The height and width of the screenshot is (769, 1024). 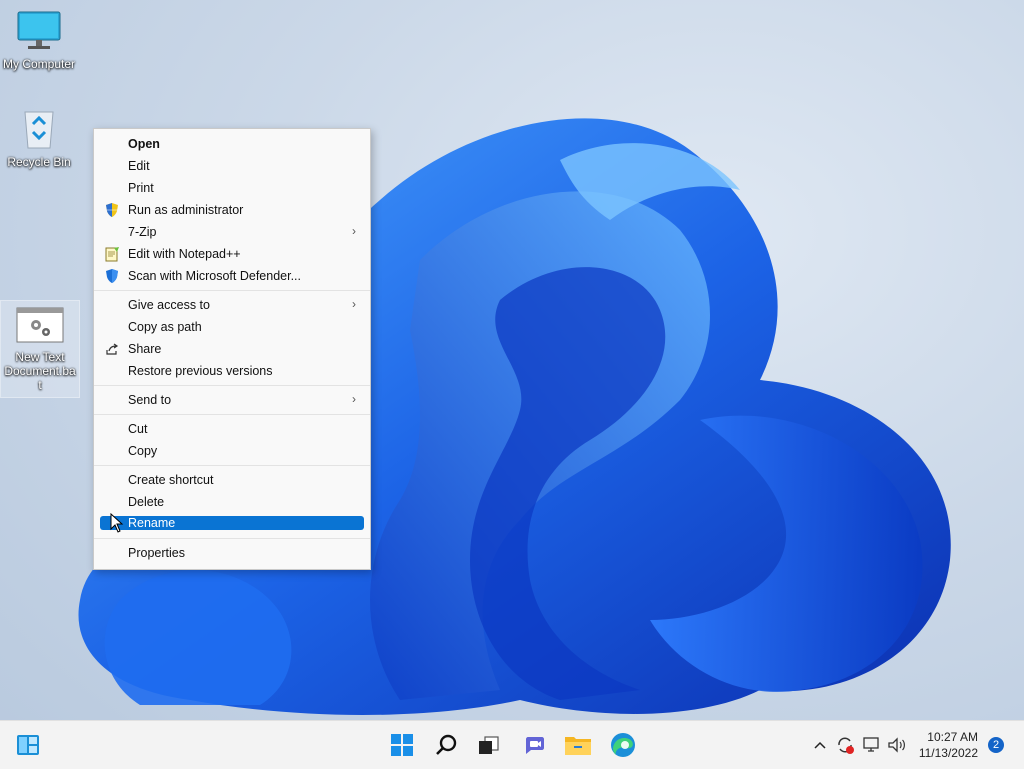 I want to click on menu-item-label: Edit, so click(x=139, y=166).